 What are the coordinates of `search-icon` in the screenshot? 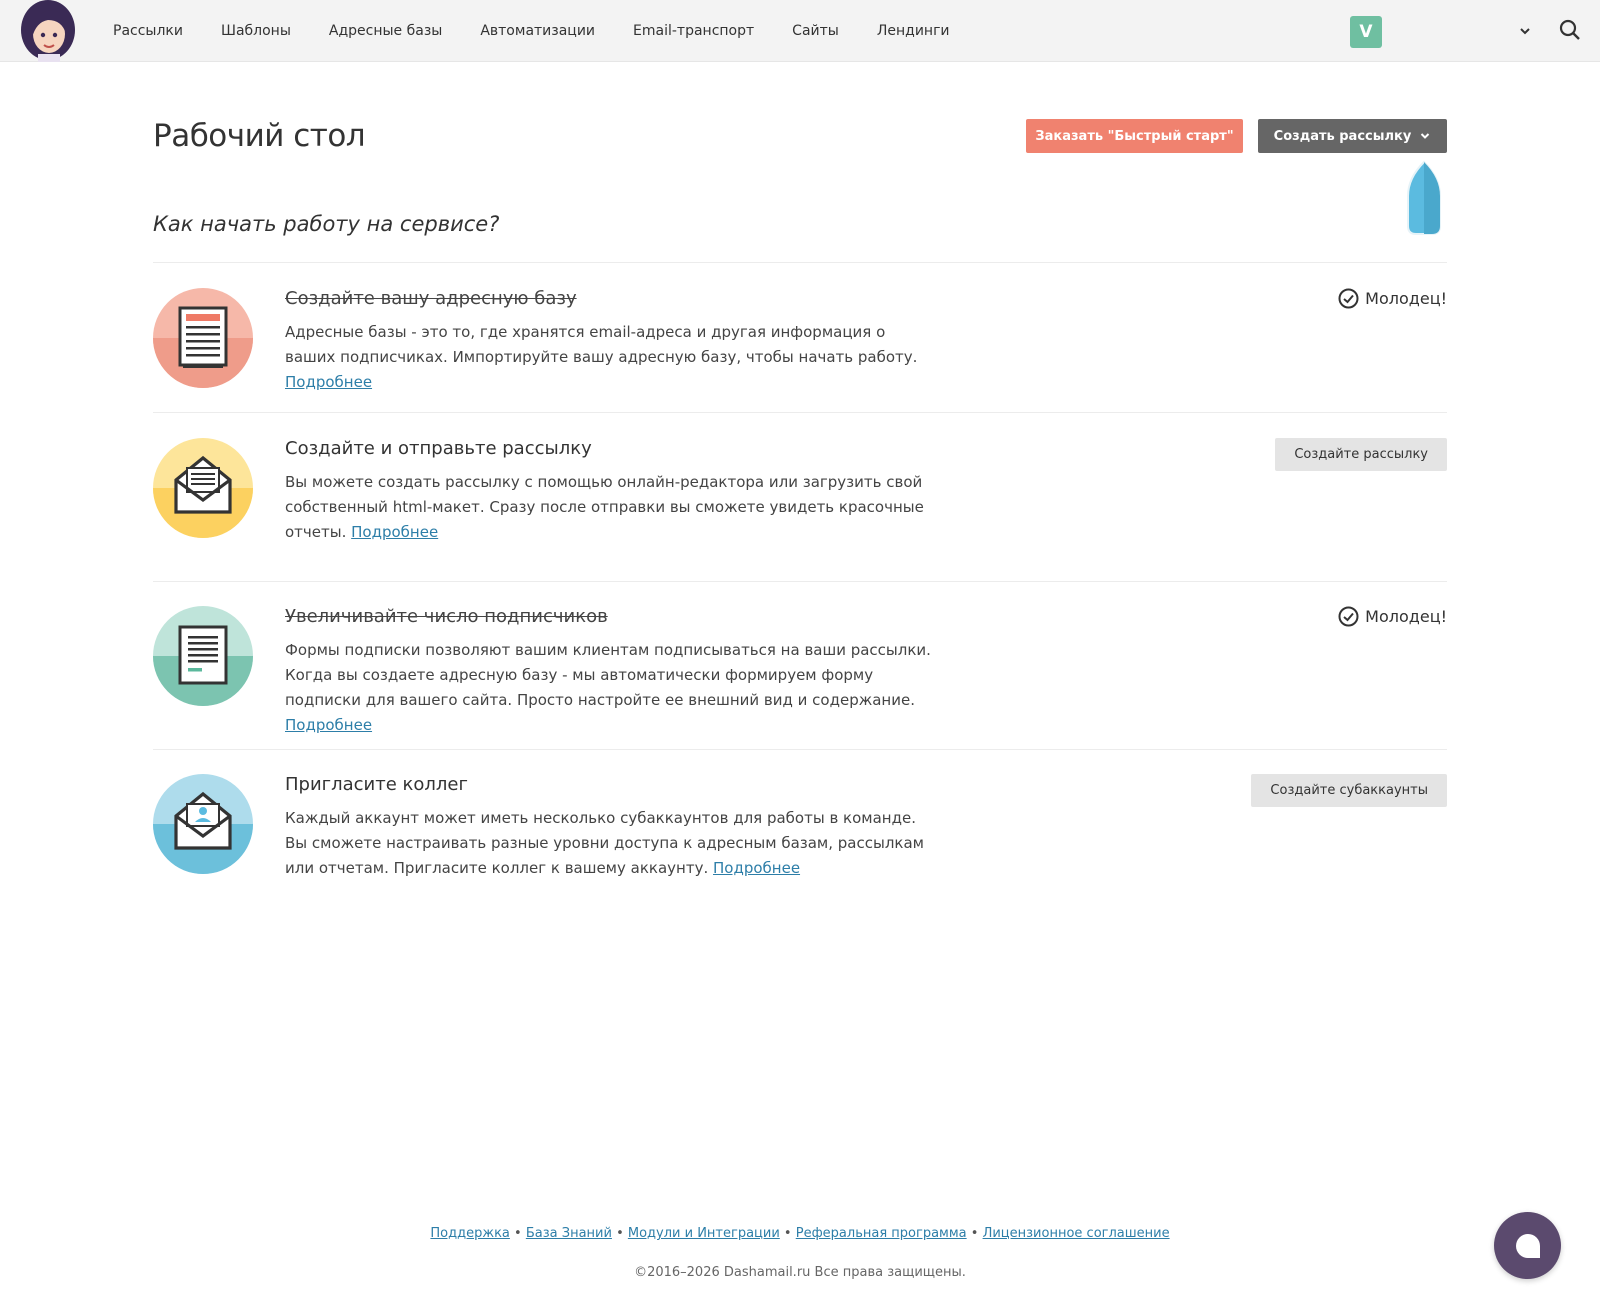 It's located at (1570, 30).